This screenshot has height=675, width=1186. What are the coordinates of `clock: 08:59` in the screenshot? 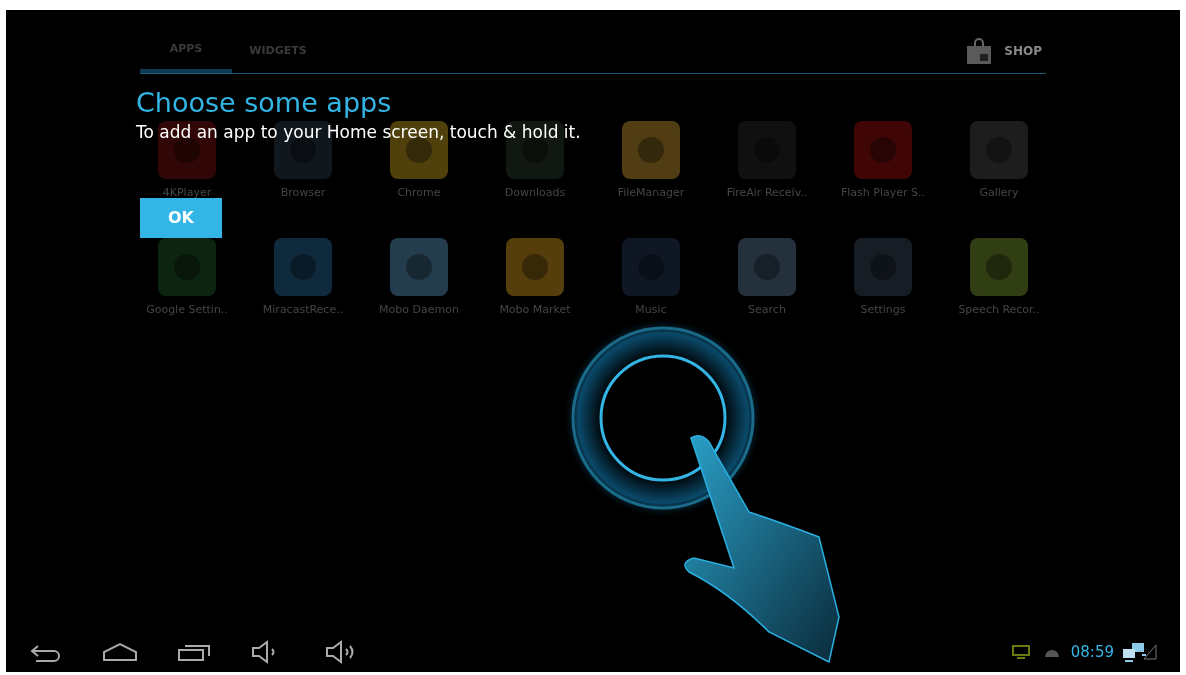 It's located at (1092, 652).